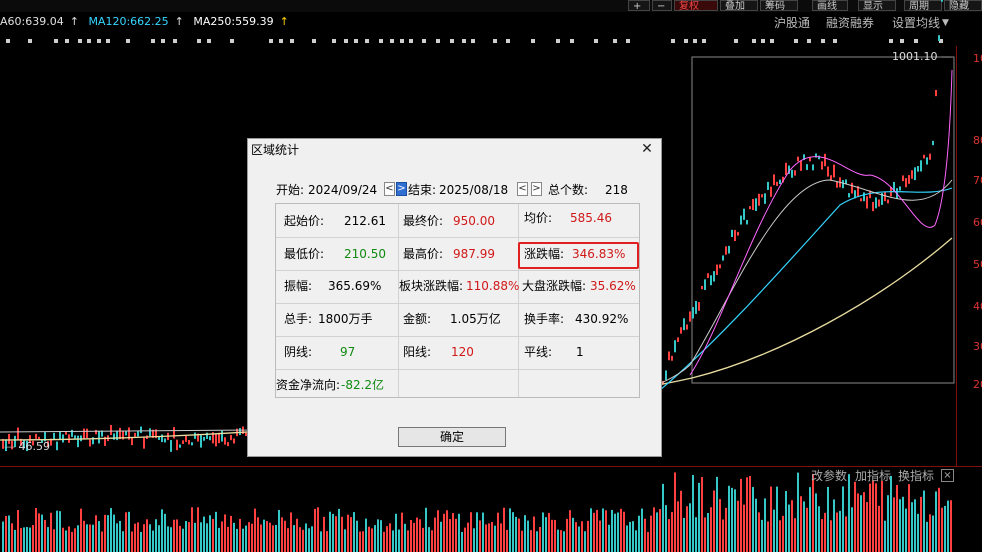 The height and width of the screenshot is (552, 982). I want to click on up-days-label: 阳线:, so click(417, 352).